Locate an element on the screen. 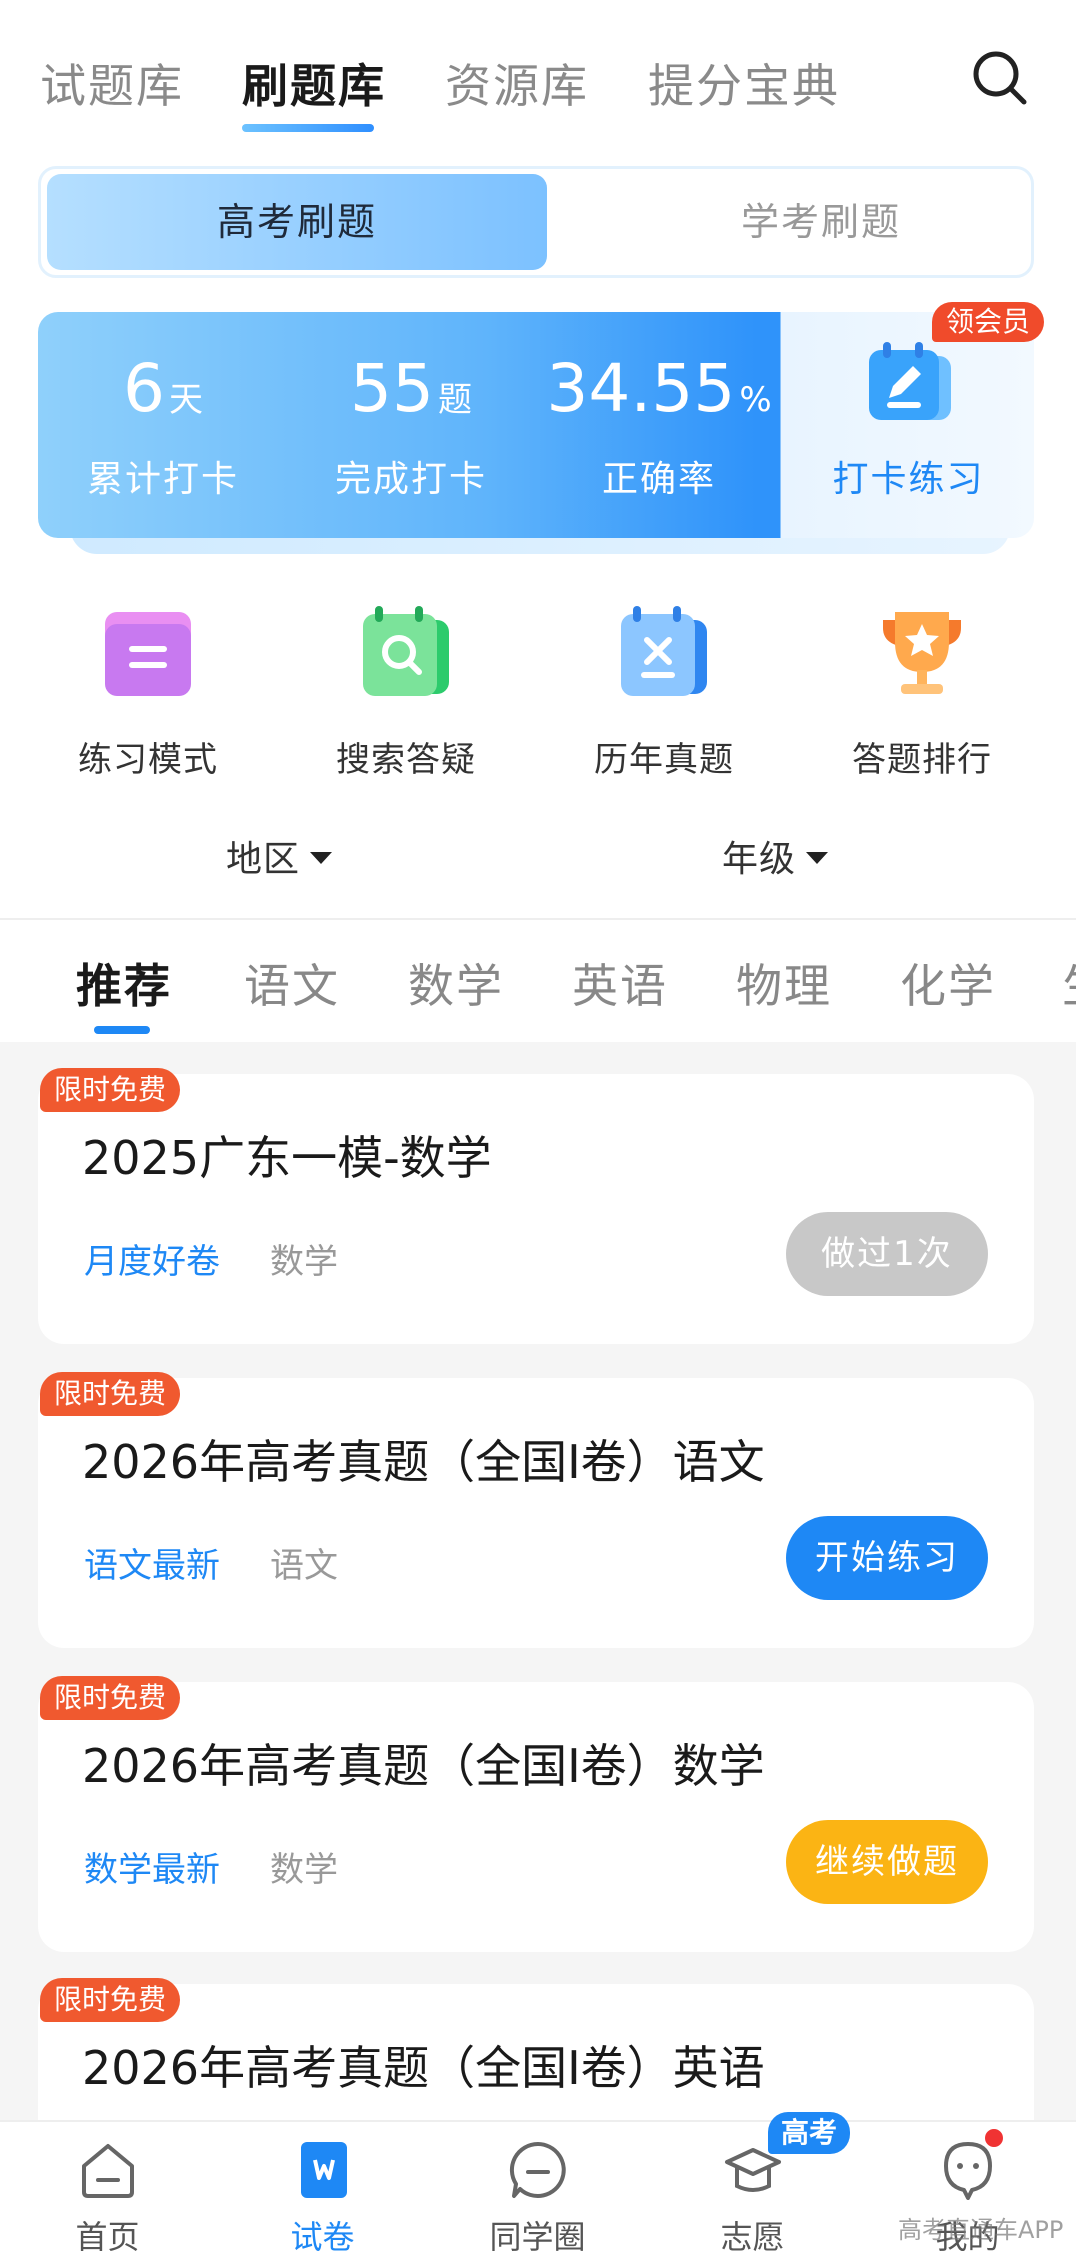  tab-score-guide: 提分宝典 is located at coordinates (744, 83).